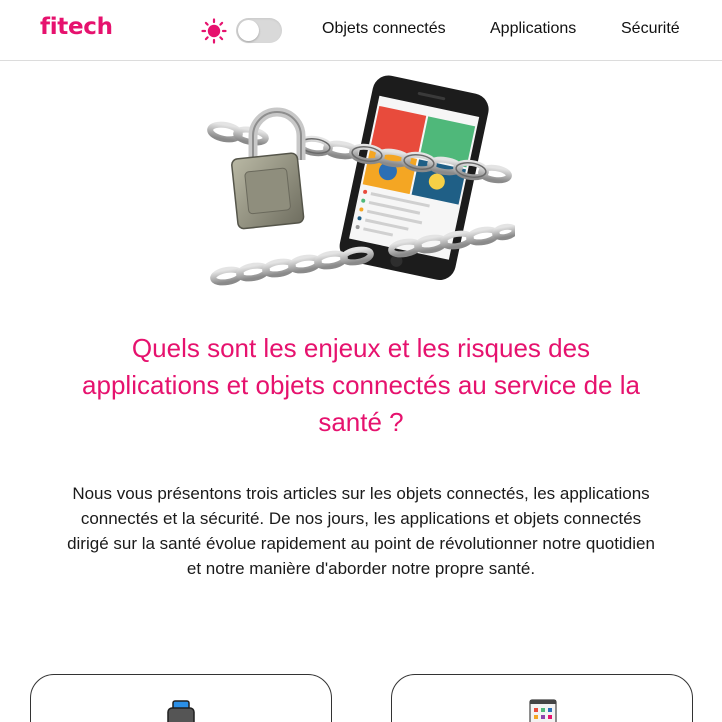 The width and height of the screenshot is (722, 722). What do you see at coordinates (384, 29) in the screenshot?
I see `nav-objets-connectes: Objets connectés` at bounding box center [384, 29].